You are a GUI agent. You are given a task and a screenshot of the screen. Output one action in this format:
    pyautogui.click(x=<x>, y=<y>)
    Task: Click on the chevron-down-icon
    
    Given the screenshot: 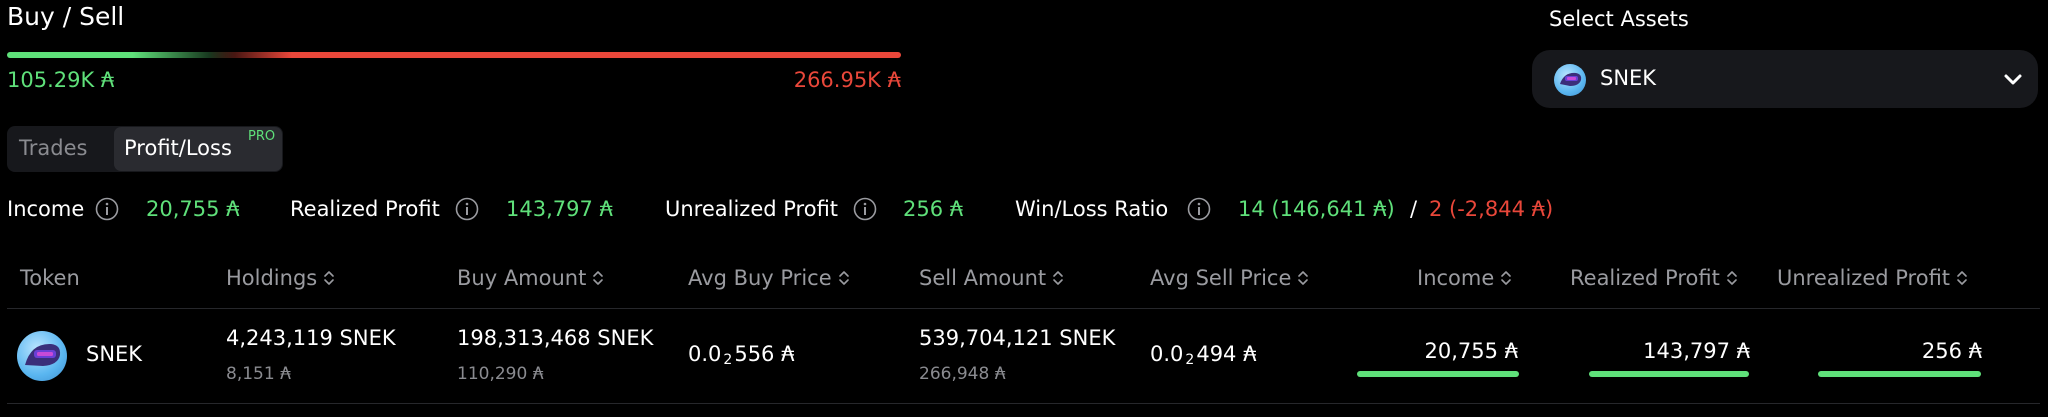 What is the action you would take?
    pyautogui.click(x=2013, y=79)
    